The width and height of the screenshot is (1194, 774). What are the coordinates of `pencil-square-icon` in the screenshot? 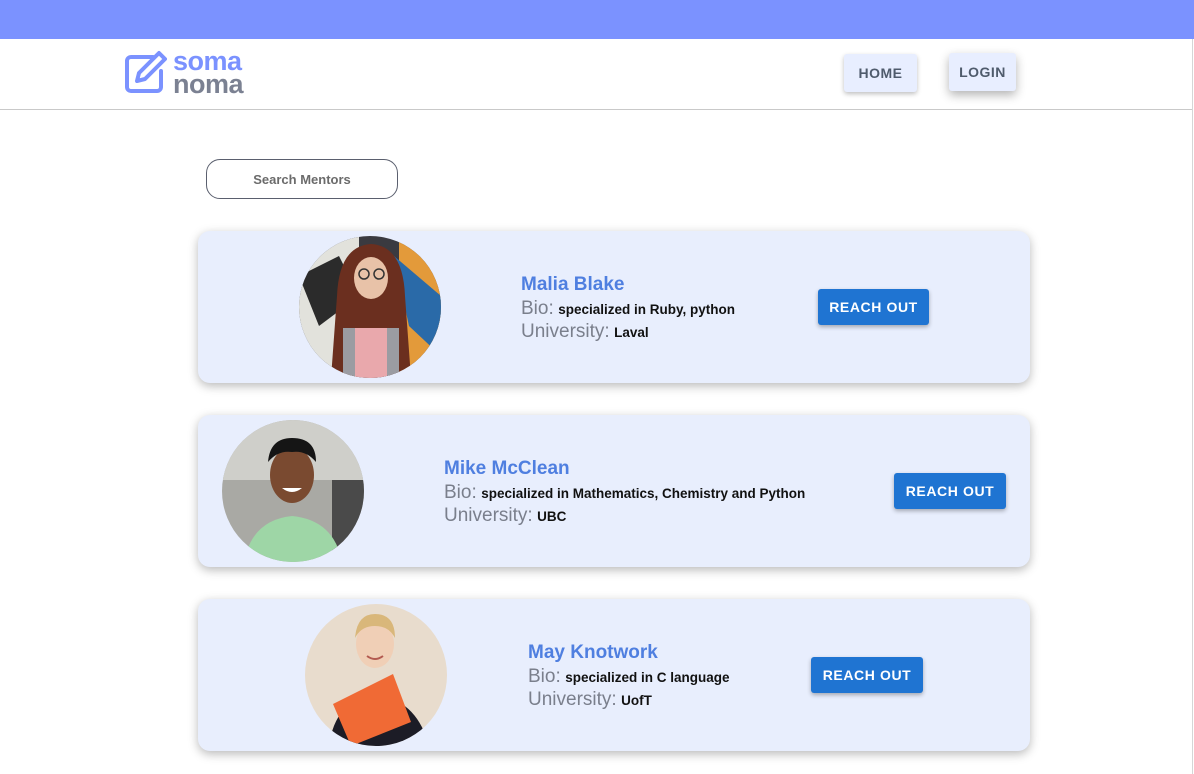 It's located at (146, 72).